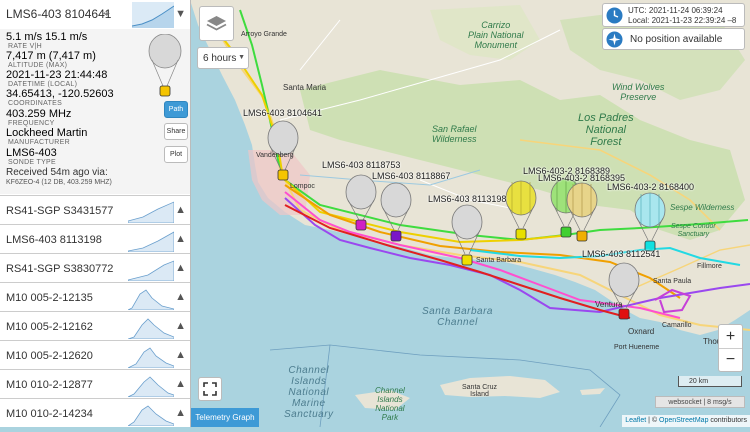  Describe the element at coordinates (710, 381) in the screenshot. I see `scale-bar: 20 km` at that location.